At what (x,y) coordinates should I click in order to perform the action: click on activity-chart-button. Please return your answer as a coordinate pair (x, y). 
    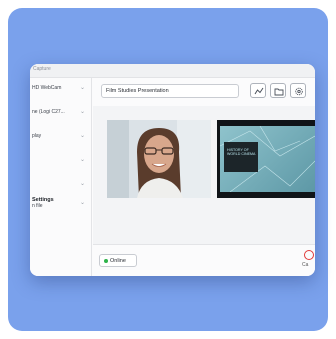
    Looking at the image, I should click on (258, 90).